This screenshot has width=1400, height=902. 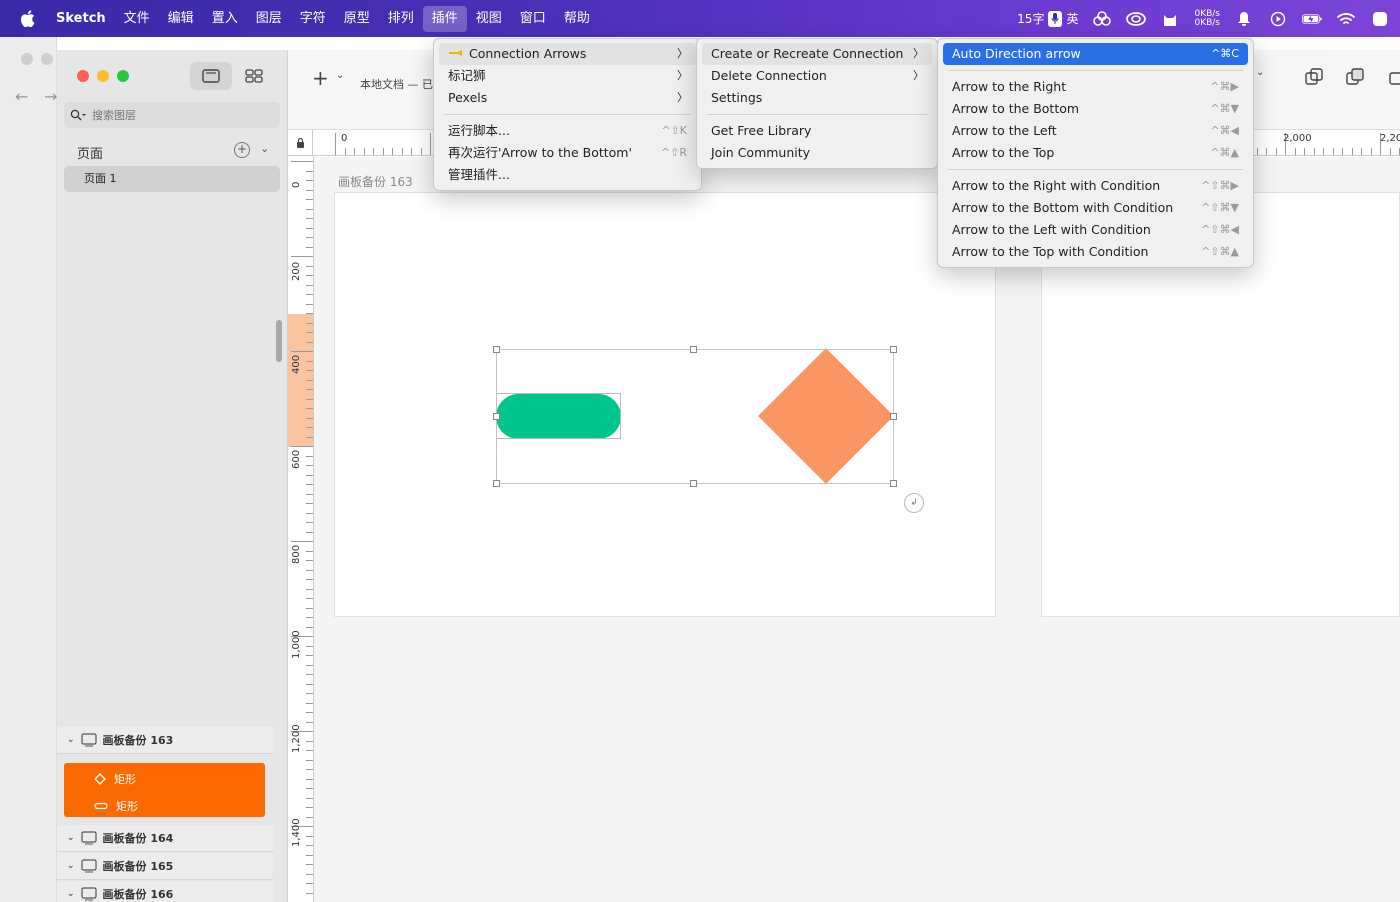 I want to click on menu-item-arrow-top: Arrow to the Top ^⌘▲, so click(x=1095, y=153).